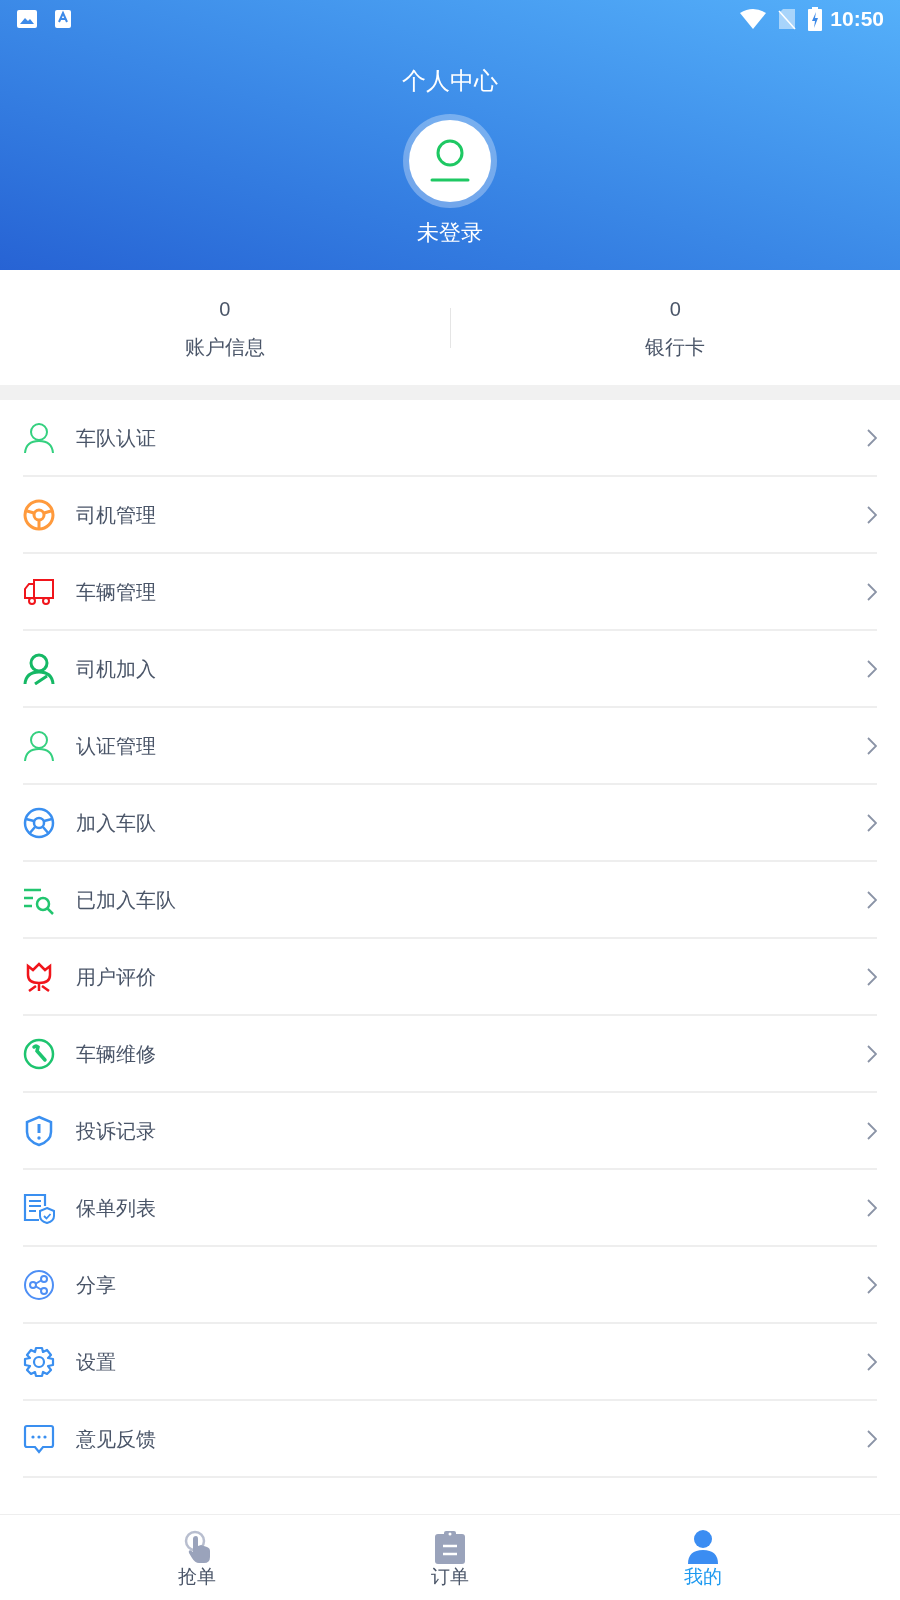  Describe the element at coordinates (450, 161) in the screenshot. I see `user-icon` at that location.